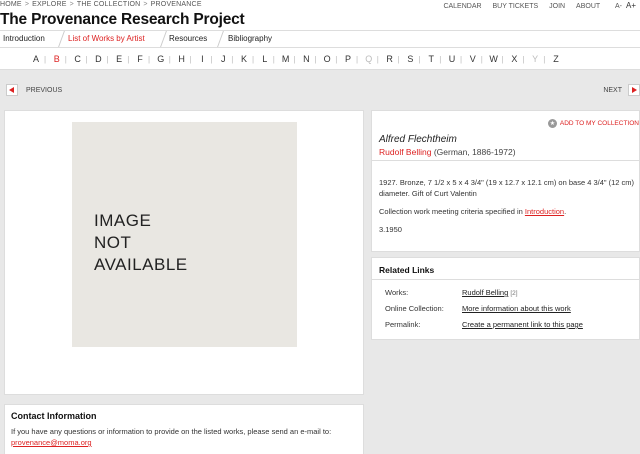  What do you see at coordinates (119, 59) in the screenshot?
I see `alphabet-letter-e: E` at bounding box center [119, 59].